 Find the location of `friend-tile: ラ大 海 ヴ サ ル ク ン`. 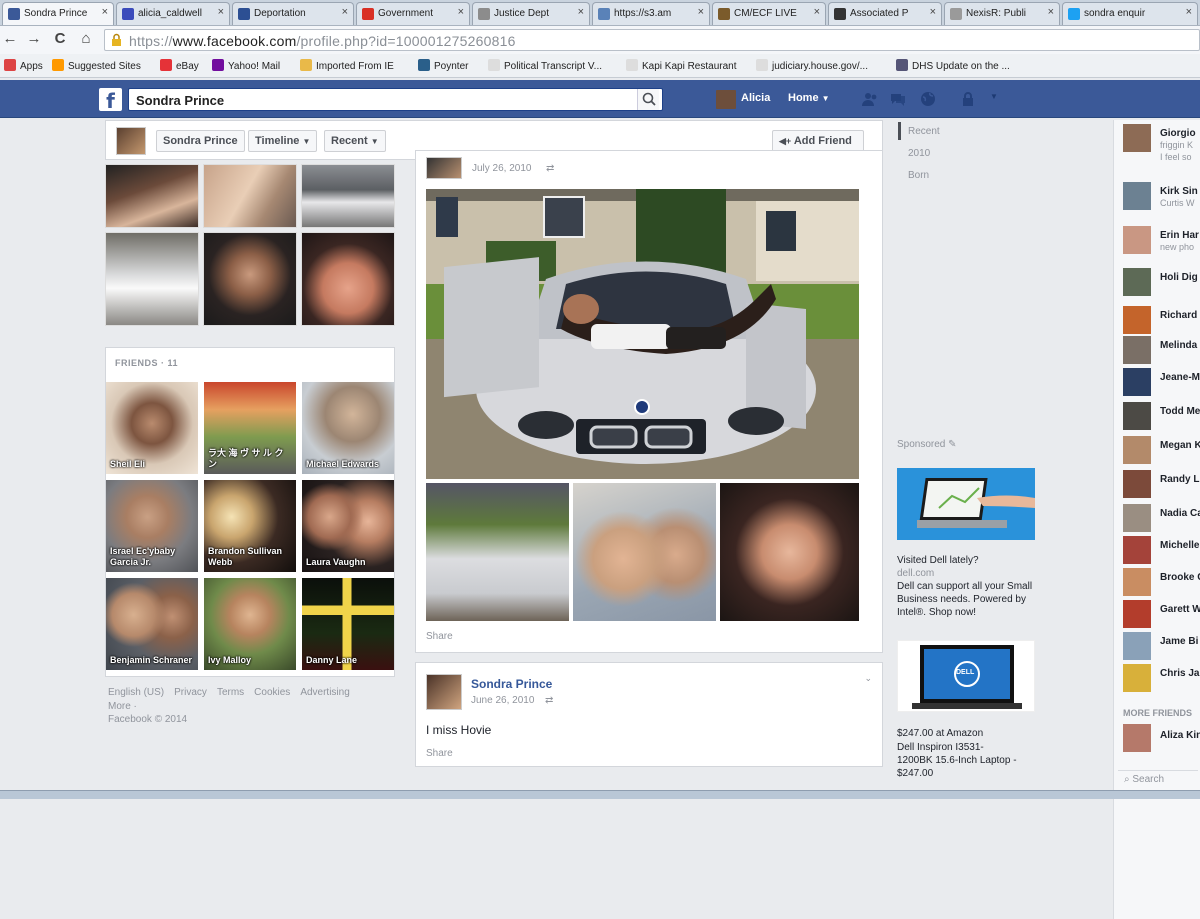

friend-tile: ラ大 海 ヴ サ ル ク ン is located at coordinates (250, 428).